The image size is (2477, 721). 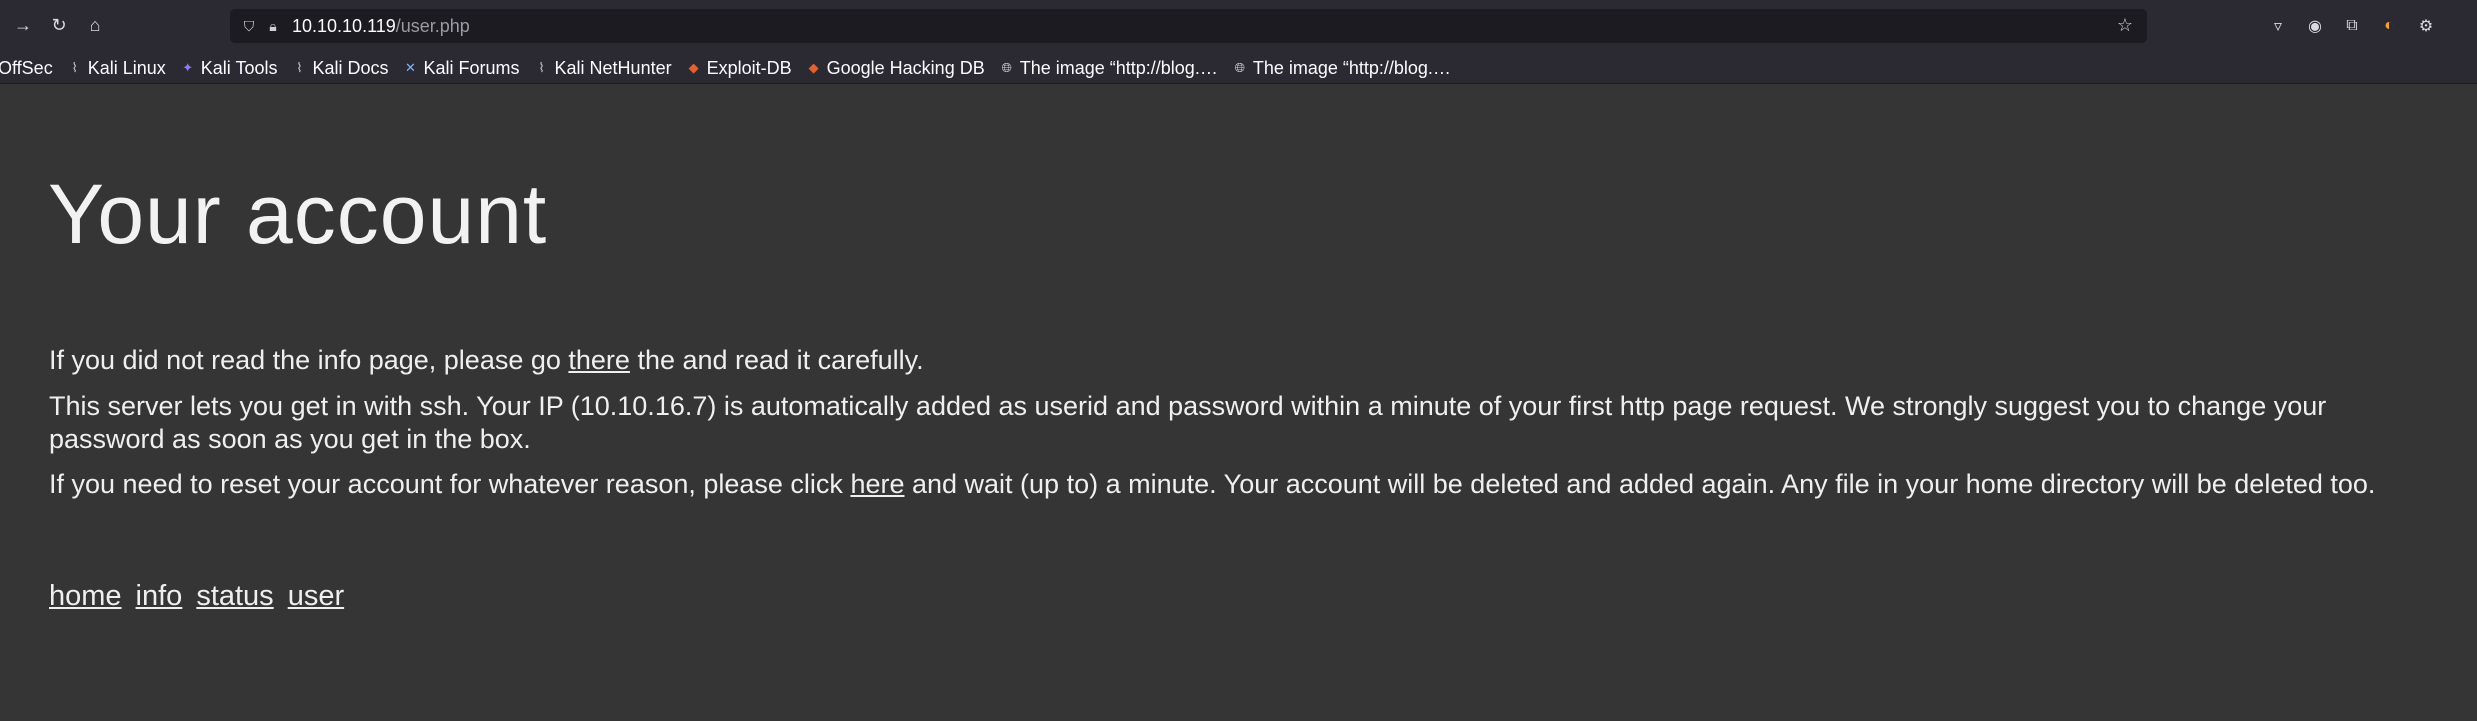 I want to click on bookmark-label: OffSec, so click(x=26, y=67).